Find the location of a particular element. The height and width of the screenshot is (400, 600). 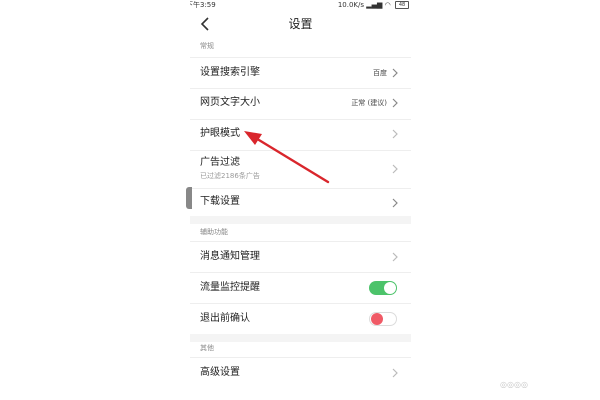

watermark-logo-icon: ◎◎◎◎ is located at coordinates (514, 384).